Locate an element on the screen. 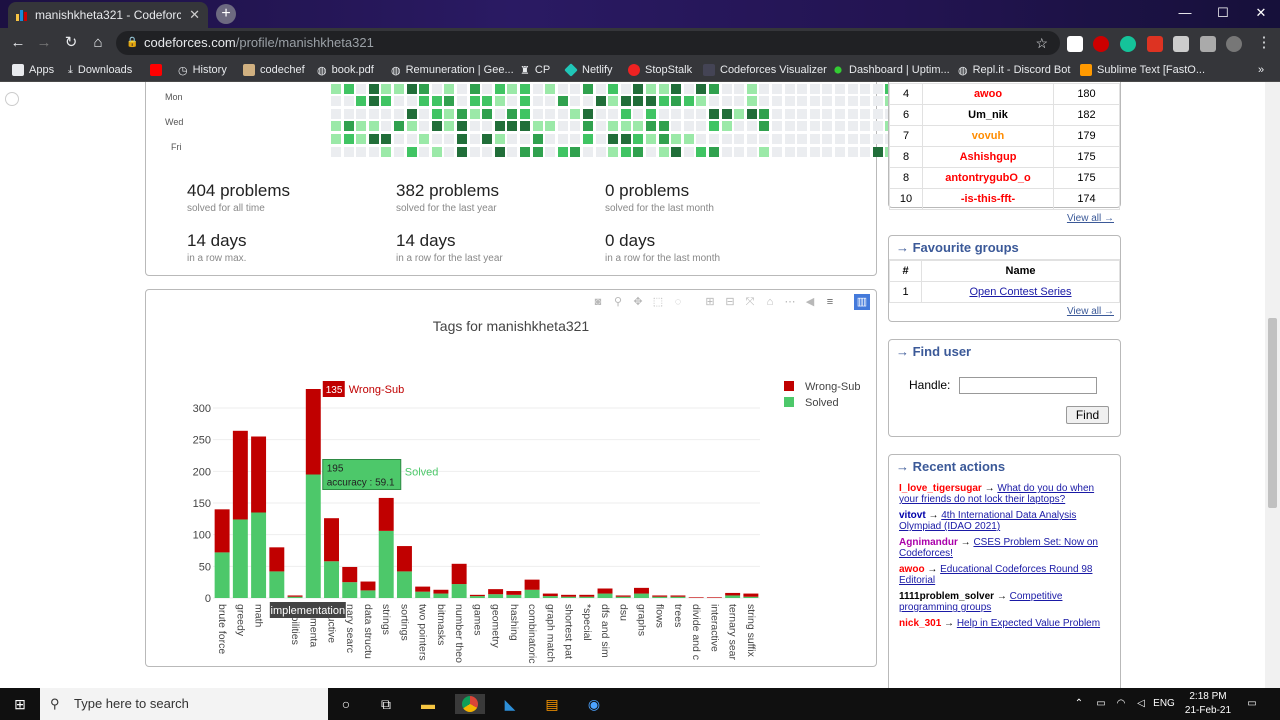 Image resolution: width=1280 pixels, height=720 pixels. view-all-rated-link: View all → is located at coordinates (1004, 218).